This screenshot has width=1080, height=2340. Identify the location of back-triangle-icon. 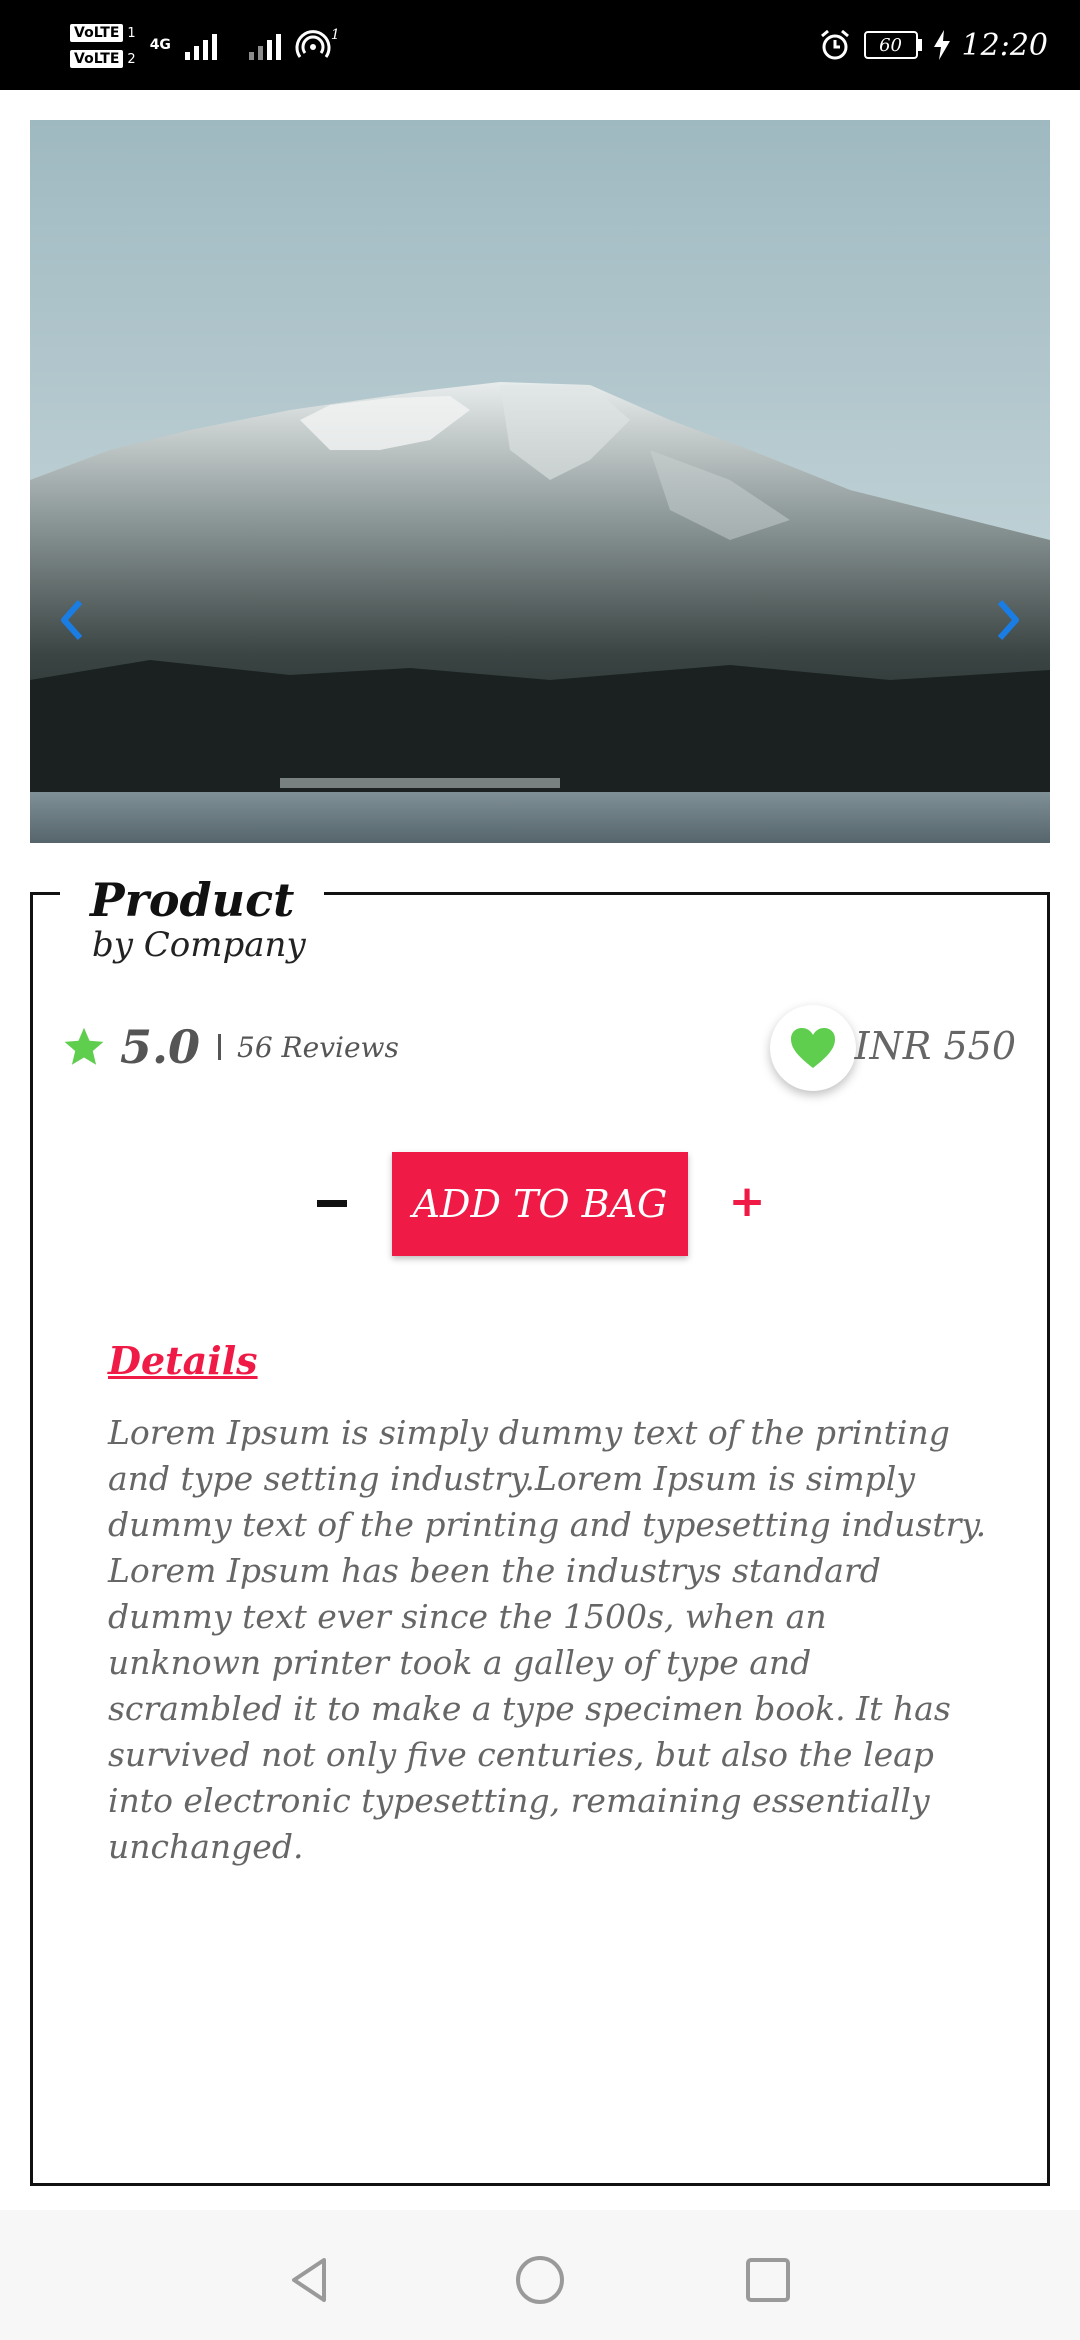
(309, 2280).